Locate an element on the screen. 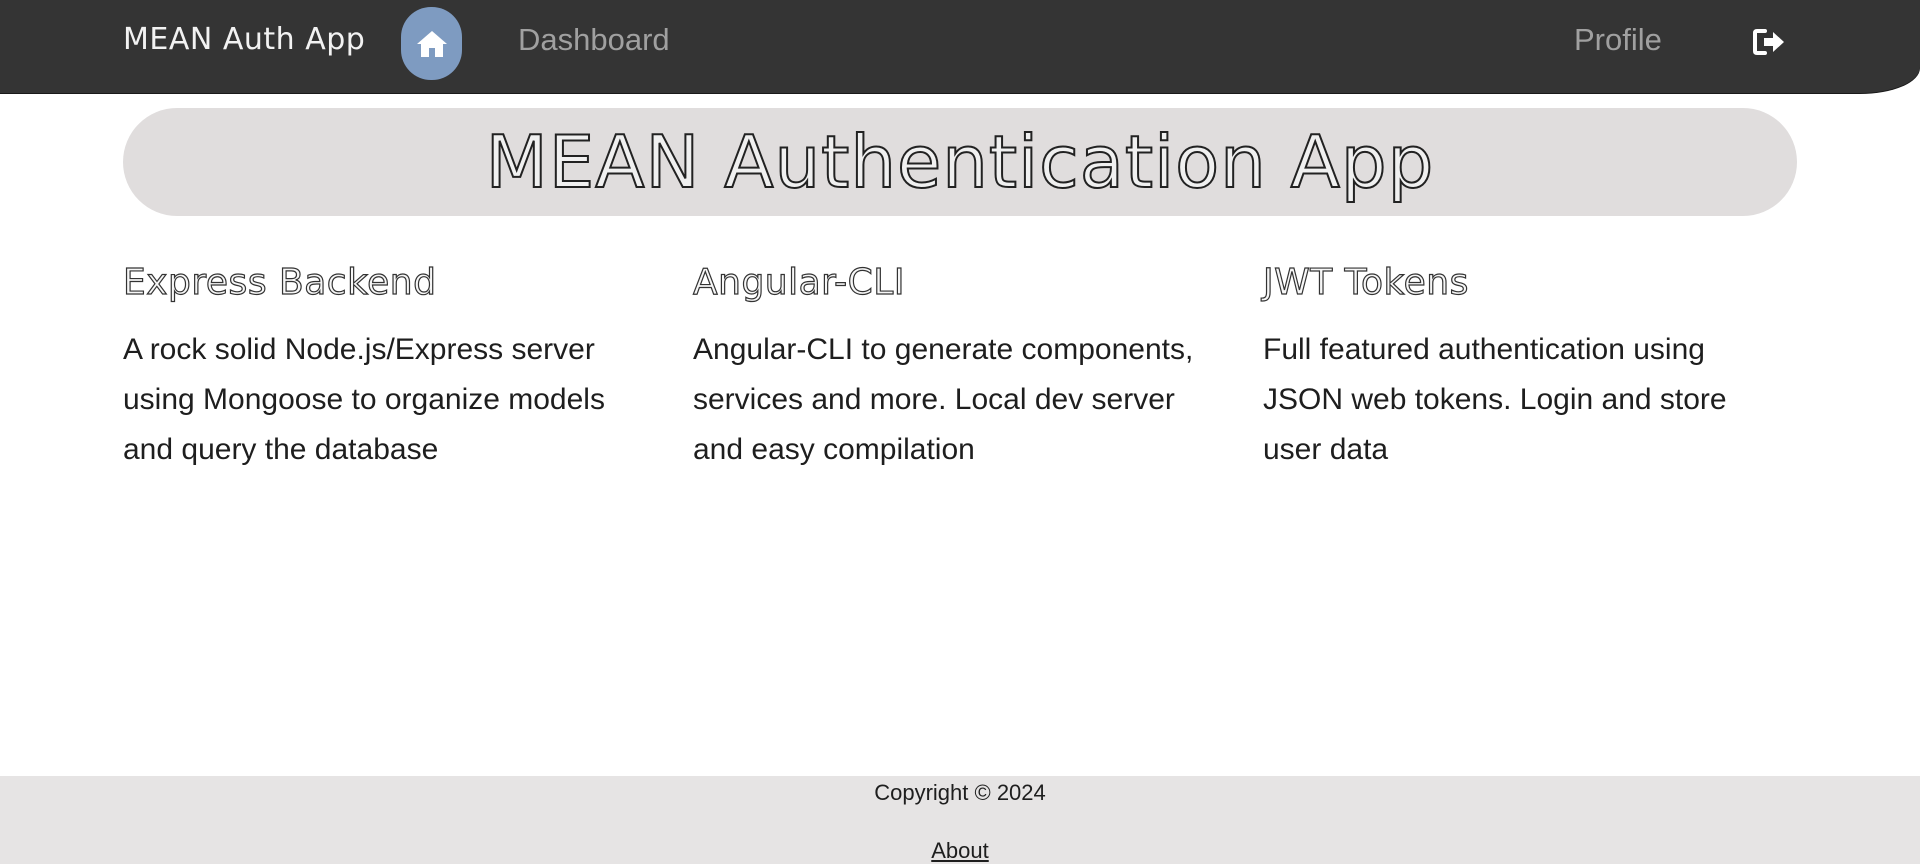 The image size is (1920, 864). copyright-text: Copyright © 2024 is located at coordinates (960, 792).